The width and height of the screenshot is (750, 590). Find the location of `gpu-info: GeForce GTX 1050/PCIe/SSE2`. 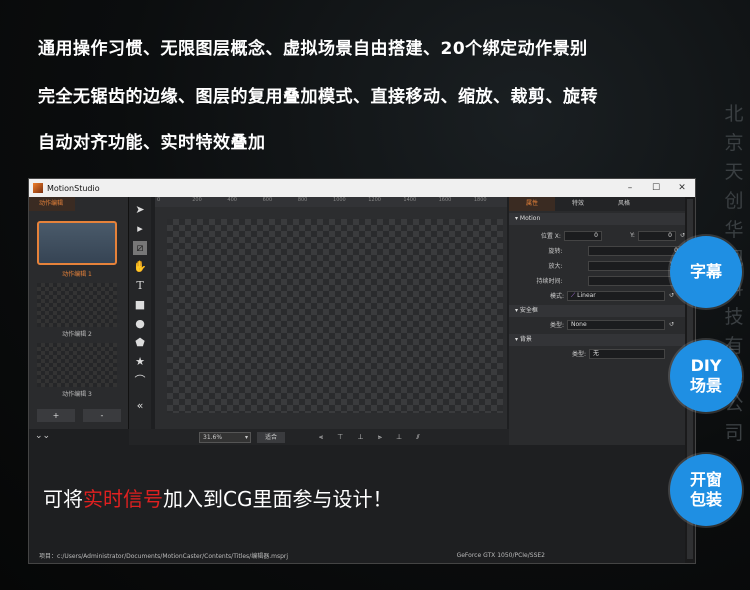

gpu-info: GeForce GTX 1050/PCIe/SSE2 is located at coordinates (500, 555).